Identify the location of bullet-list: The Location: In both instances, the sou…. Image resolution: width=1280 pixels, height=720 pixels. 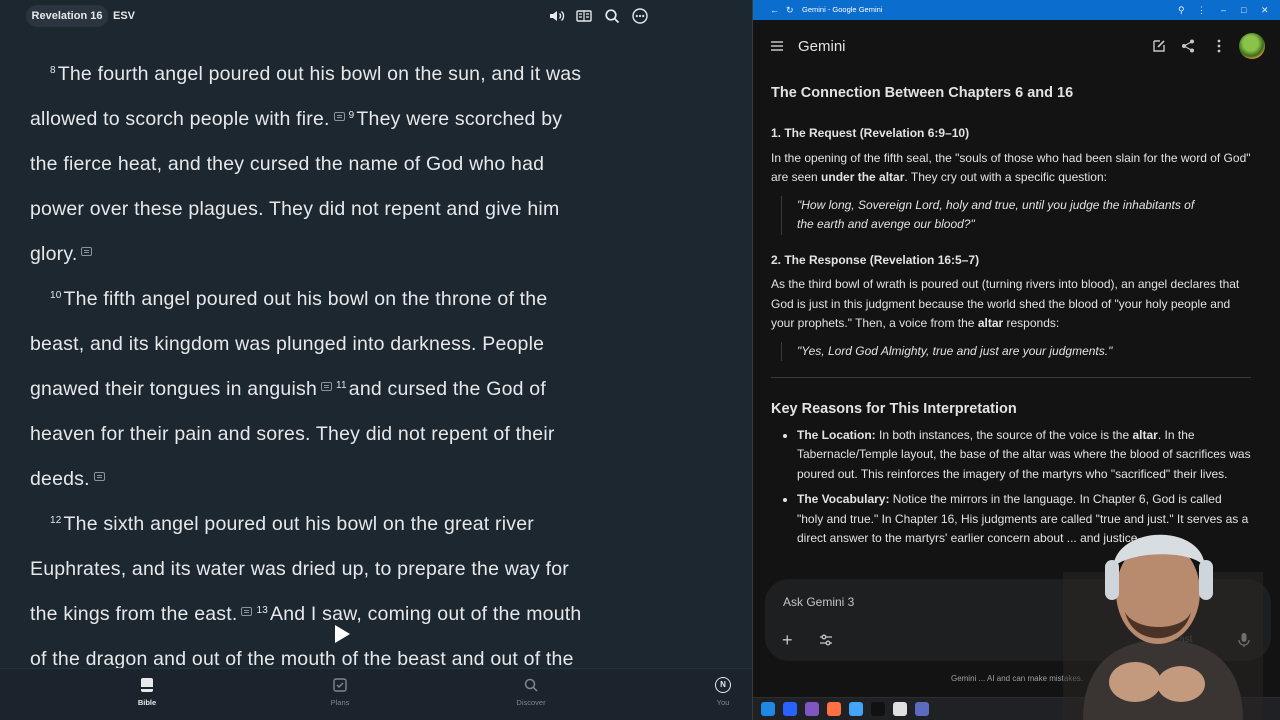
(1011, 487).